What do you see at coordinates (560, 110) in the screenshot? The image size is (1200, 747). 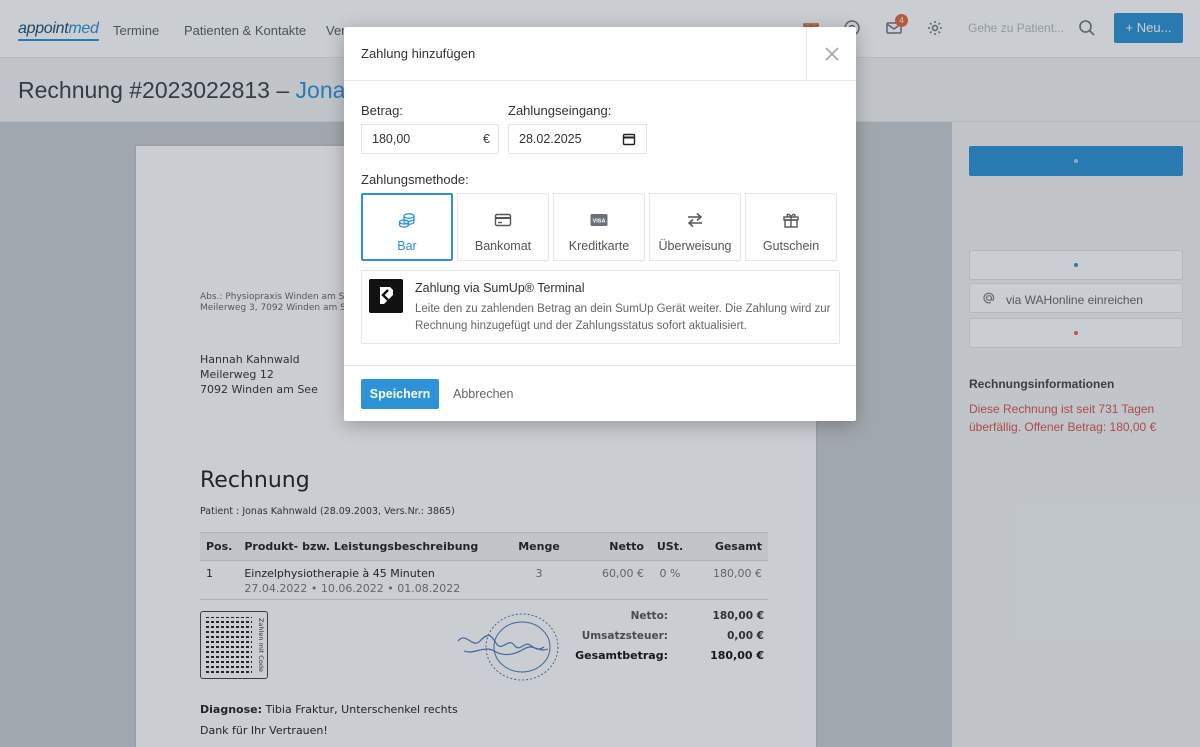 I see `payment-date-label: Zahlungseingang:` at bounding box center [560, 110].